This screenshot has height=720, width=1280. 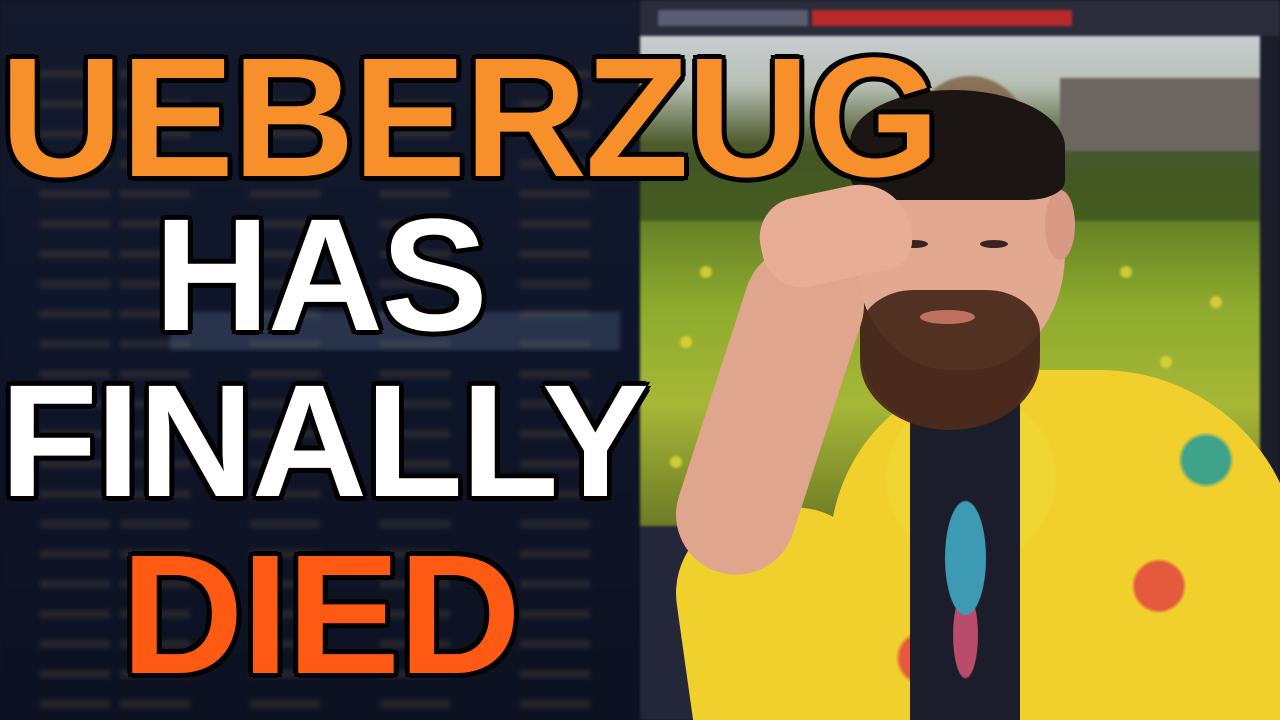 What do you see at coordinates (320, 615) in the screenshot?
I see `headline-line-4: DIED` at bounding box center [320, 615].